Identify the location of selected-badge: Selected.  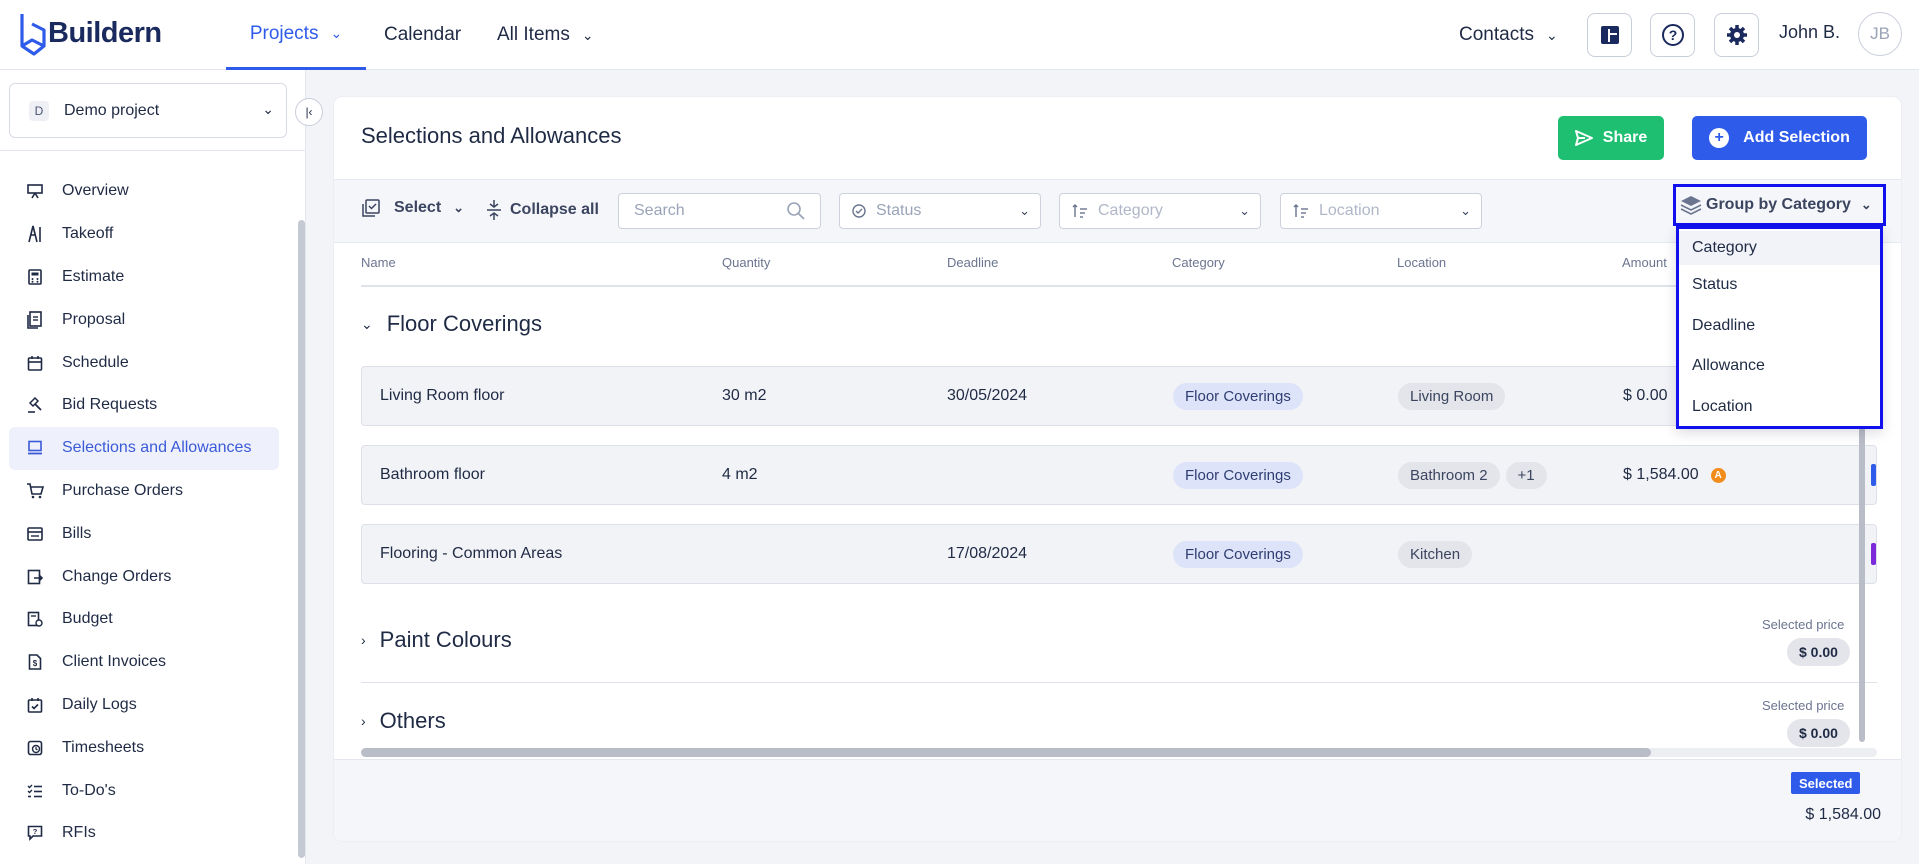
(1826, 783).